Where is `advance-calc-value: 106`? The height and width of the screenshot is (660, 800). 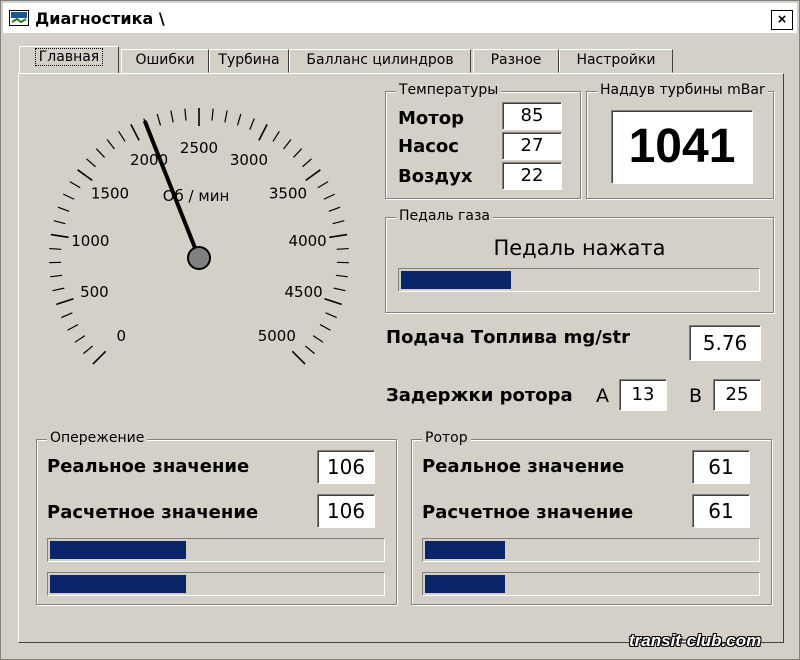 advance-calc-value: 106 is located at coordinates (346, 511).